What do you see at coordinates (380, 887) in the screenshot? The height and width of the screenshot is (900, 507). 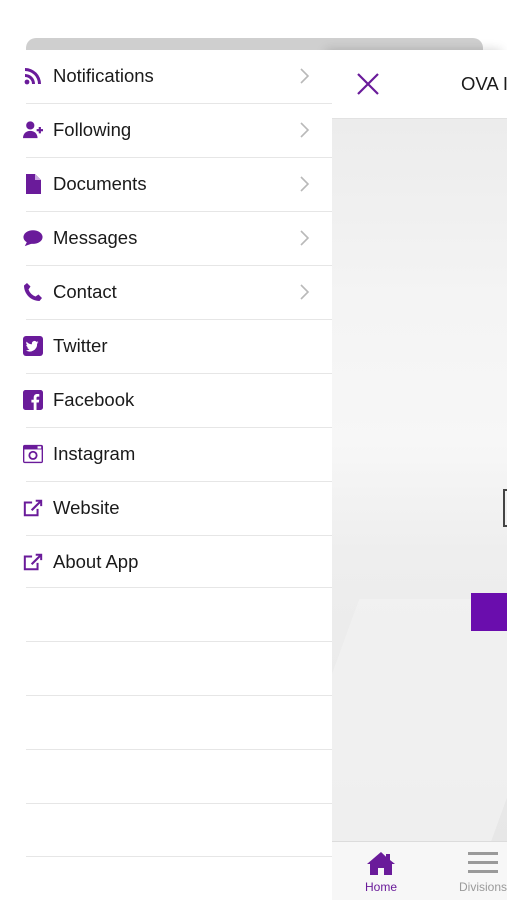 I see `tab-label: Home` at bounding box center [380, 887].